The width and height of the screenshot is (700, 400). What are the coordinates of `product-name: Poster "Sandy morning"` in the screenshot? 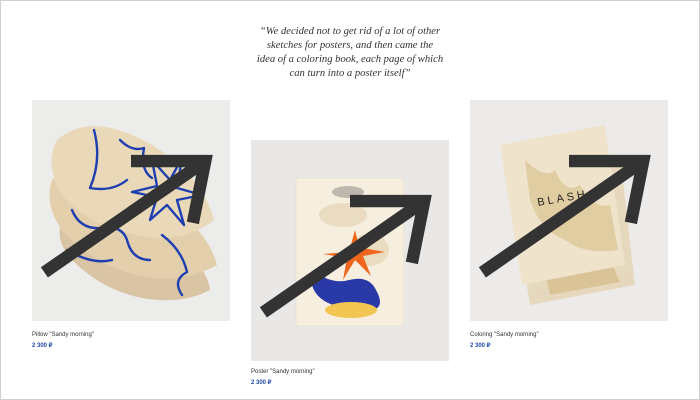 It's located at (283, 372).